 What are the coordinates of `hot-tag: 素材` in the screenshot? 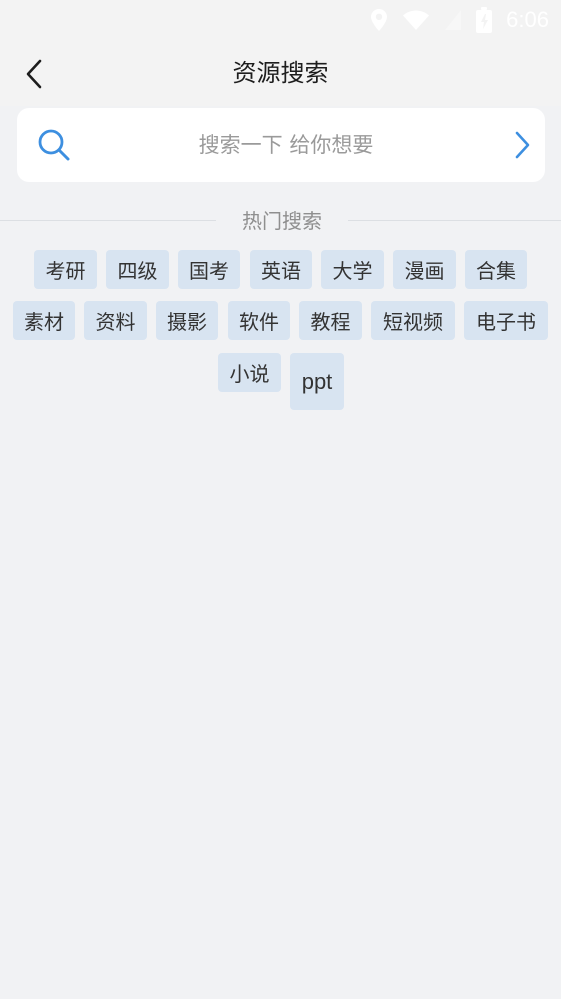 It's located at (44, 320).